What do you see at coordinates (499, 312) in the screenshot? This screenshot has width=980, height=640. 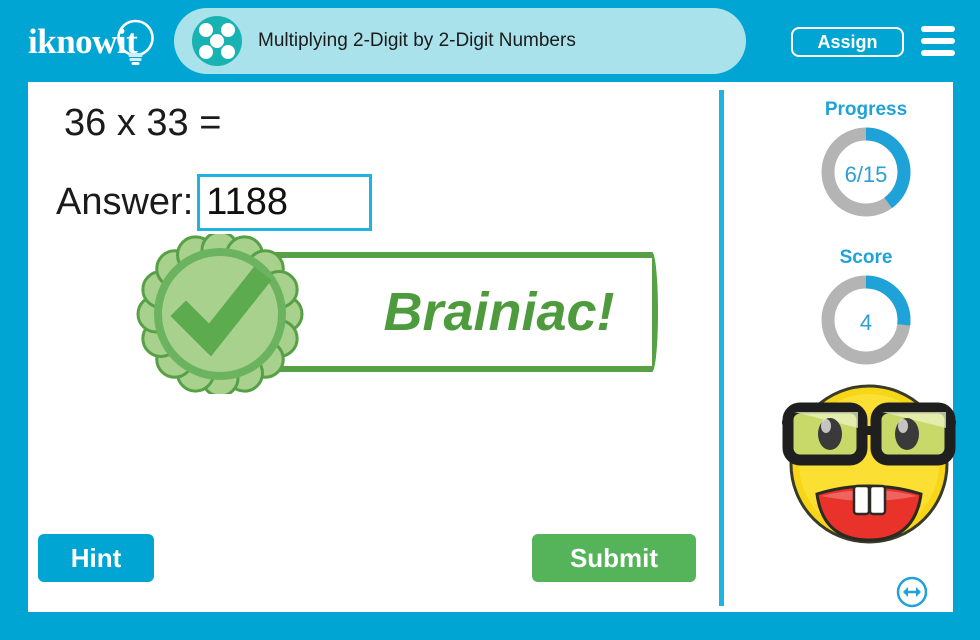 I see `feedback-text: Brainiac!` at bounding box center [499, 312].